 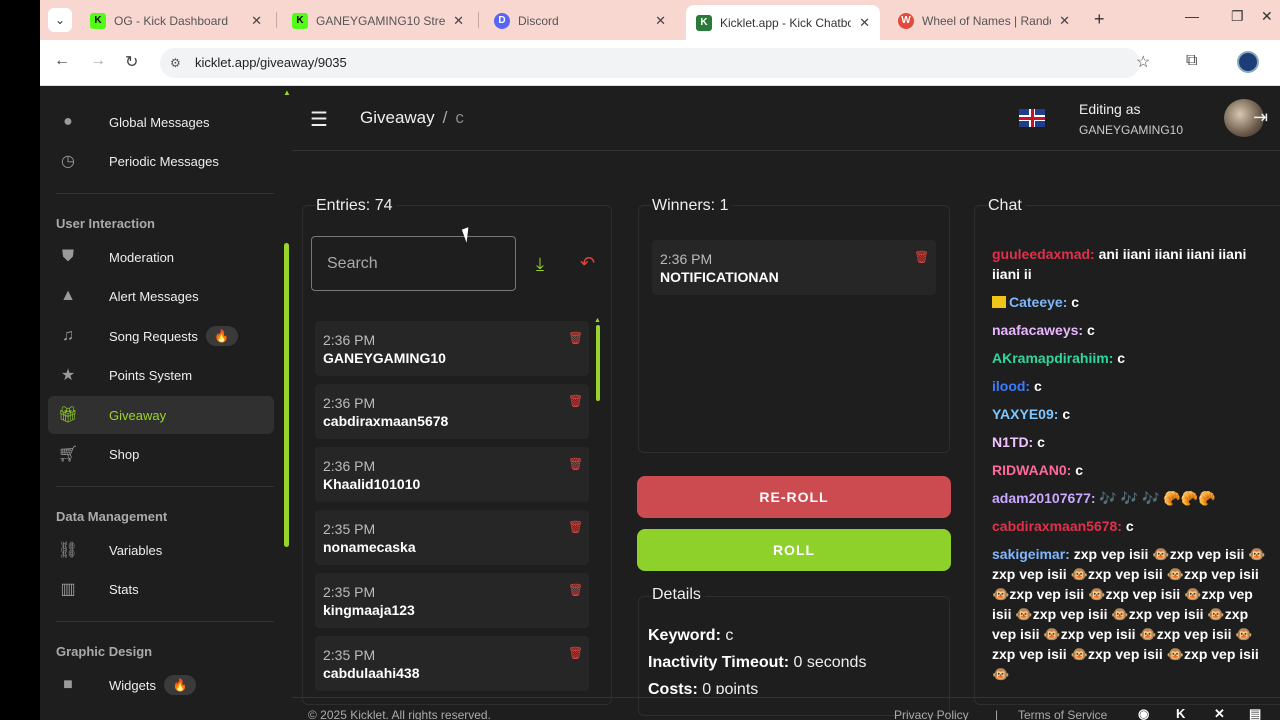 What do you see at coordinates (68, 415) in the screenshot?
I see `gift-icon: 🎁︎` at bounding box center [68, 415].